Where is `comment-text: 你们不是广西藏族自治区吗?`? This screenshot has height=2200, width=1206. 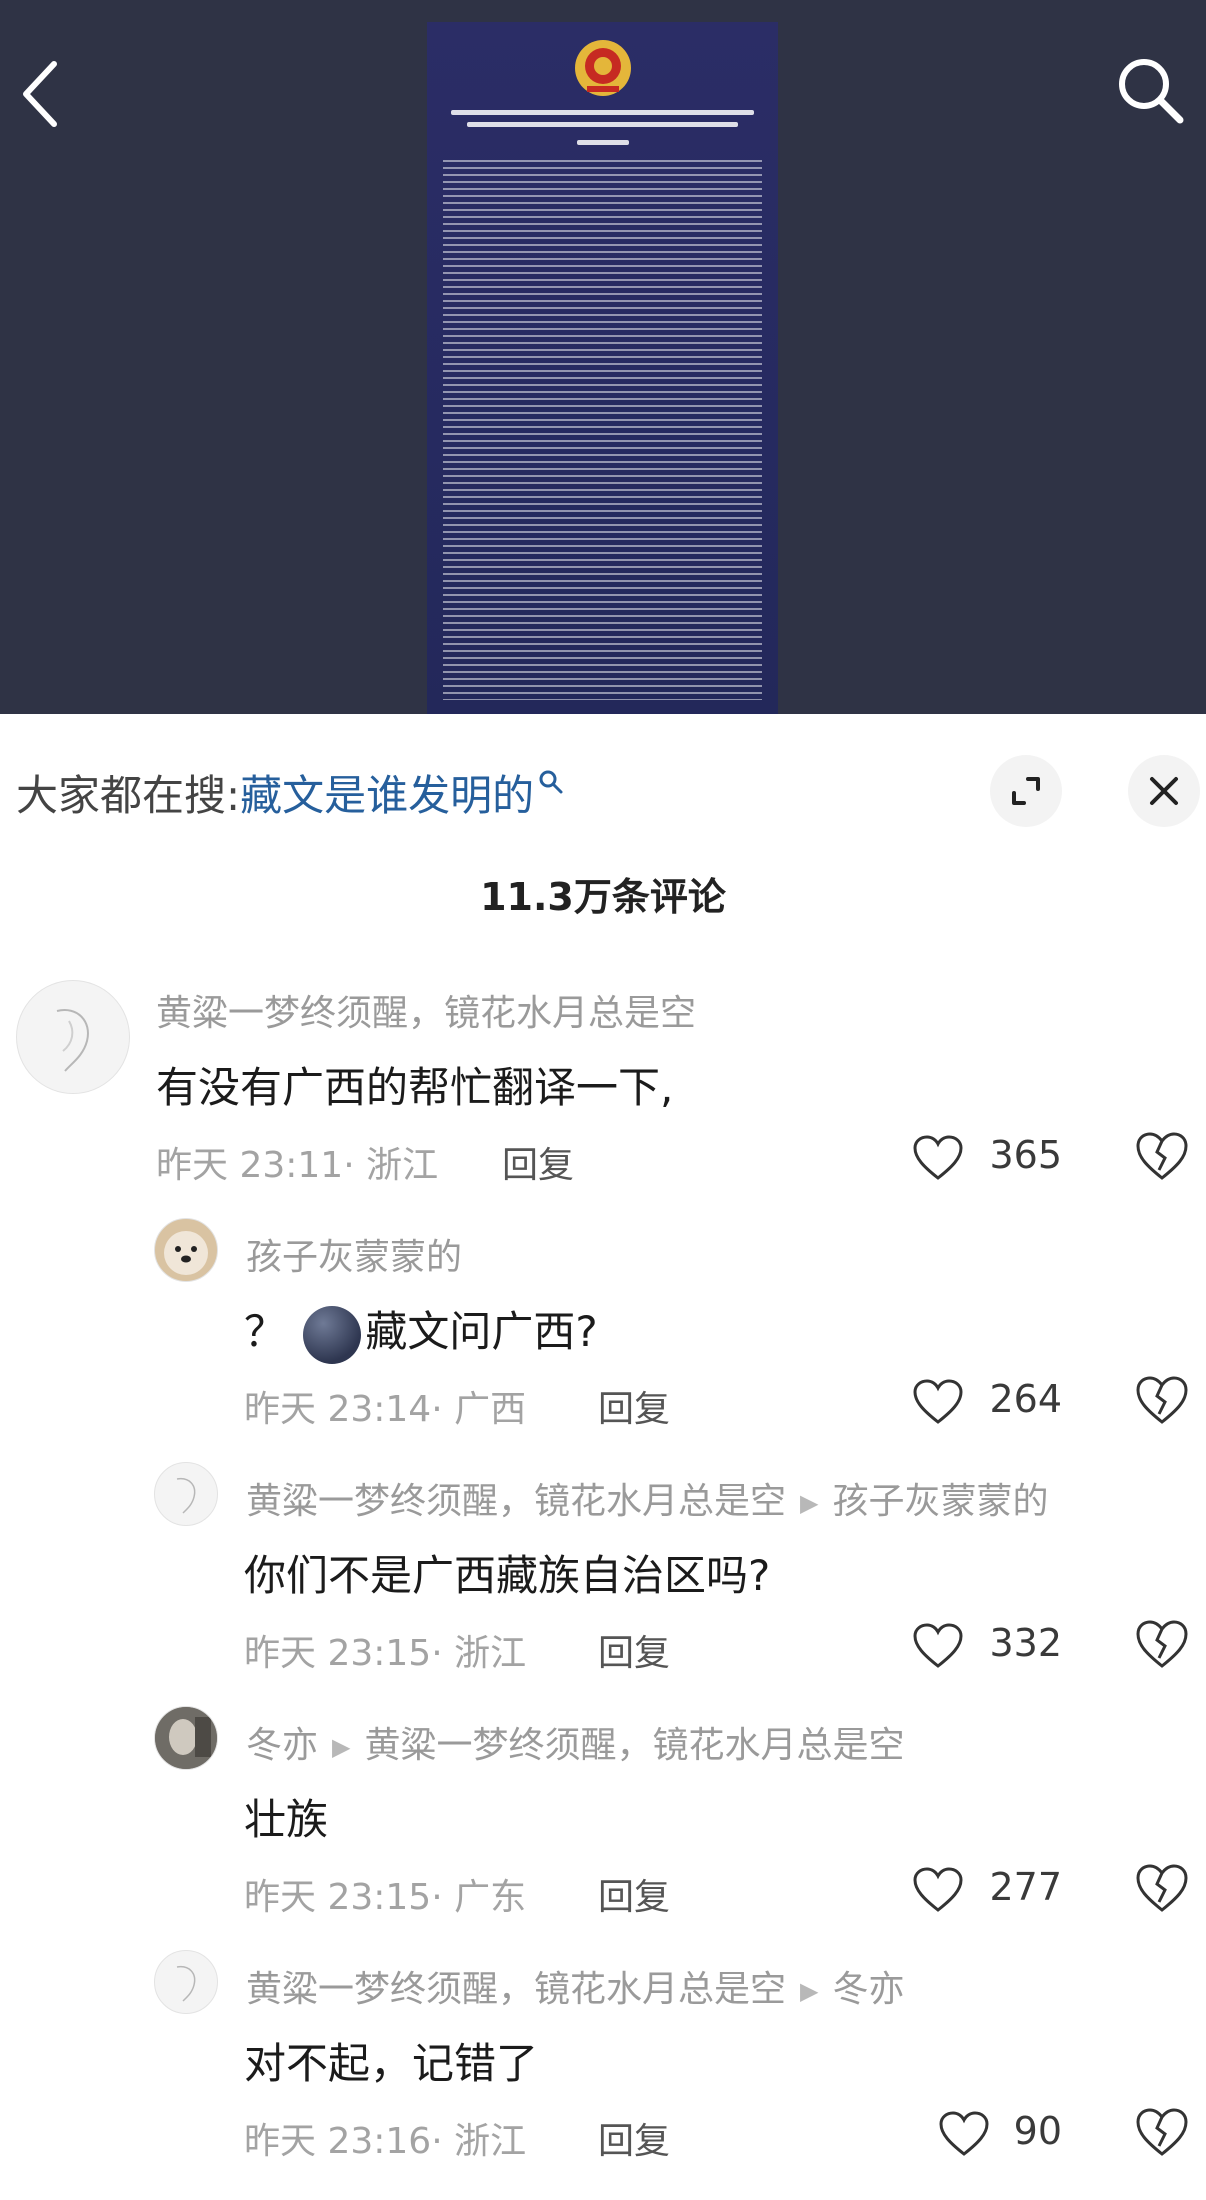
comment-text: 你们不是广西藏族自治区吗? is located at coordinates (507, 1575).